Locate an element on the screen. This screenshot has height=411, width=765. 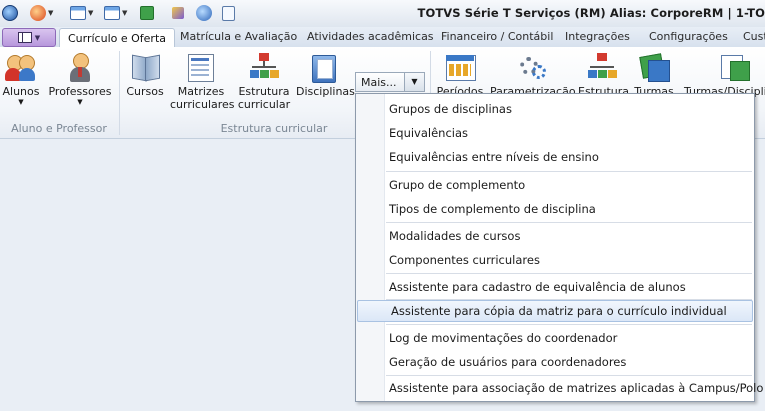
alunos-label: Alunos is located at coordinates (21, 91).